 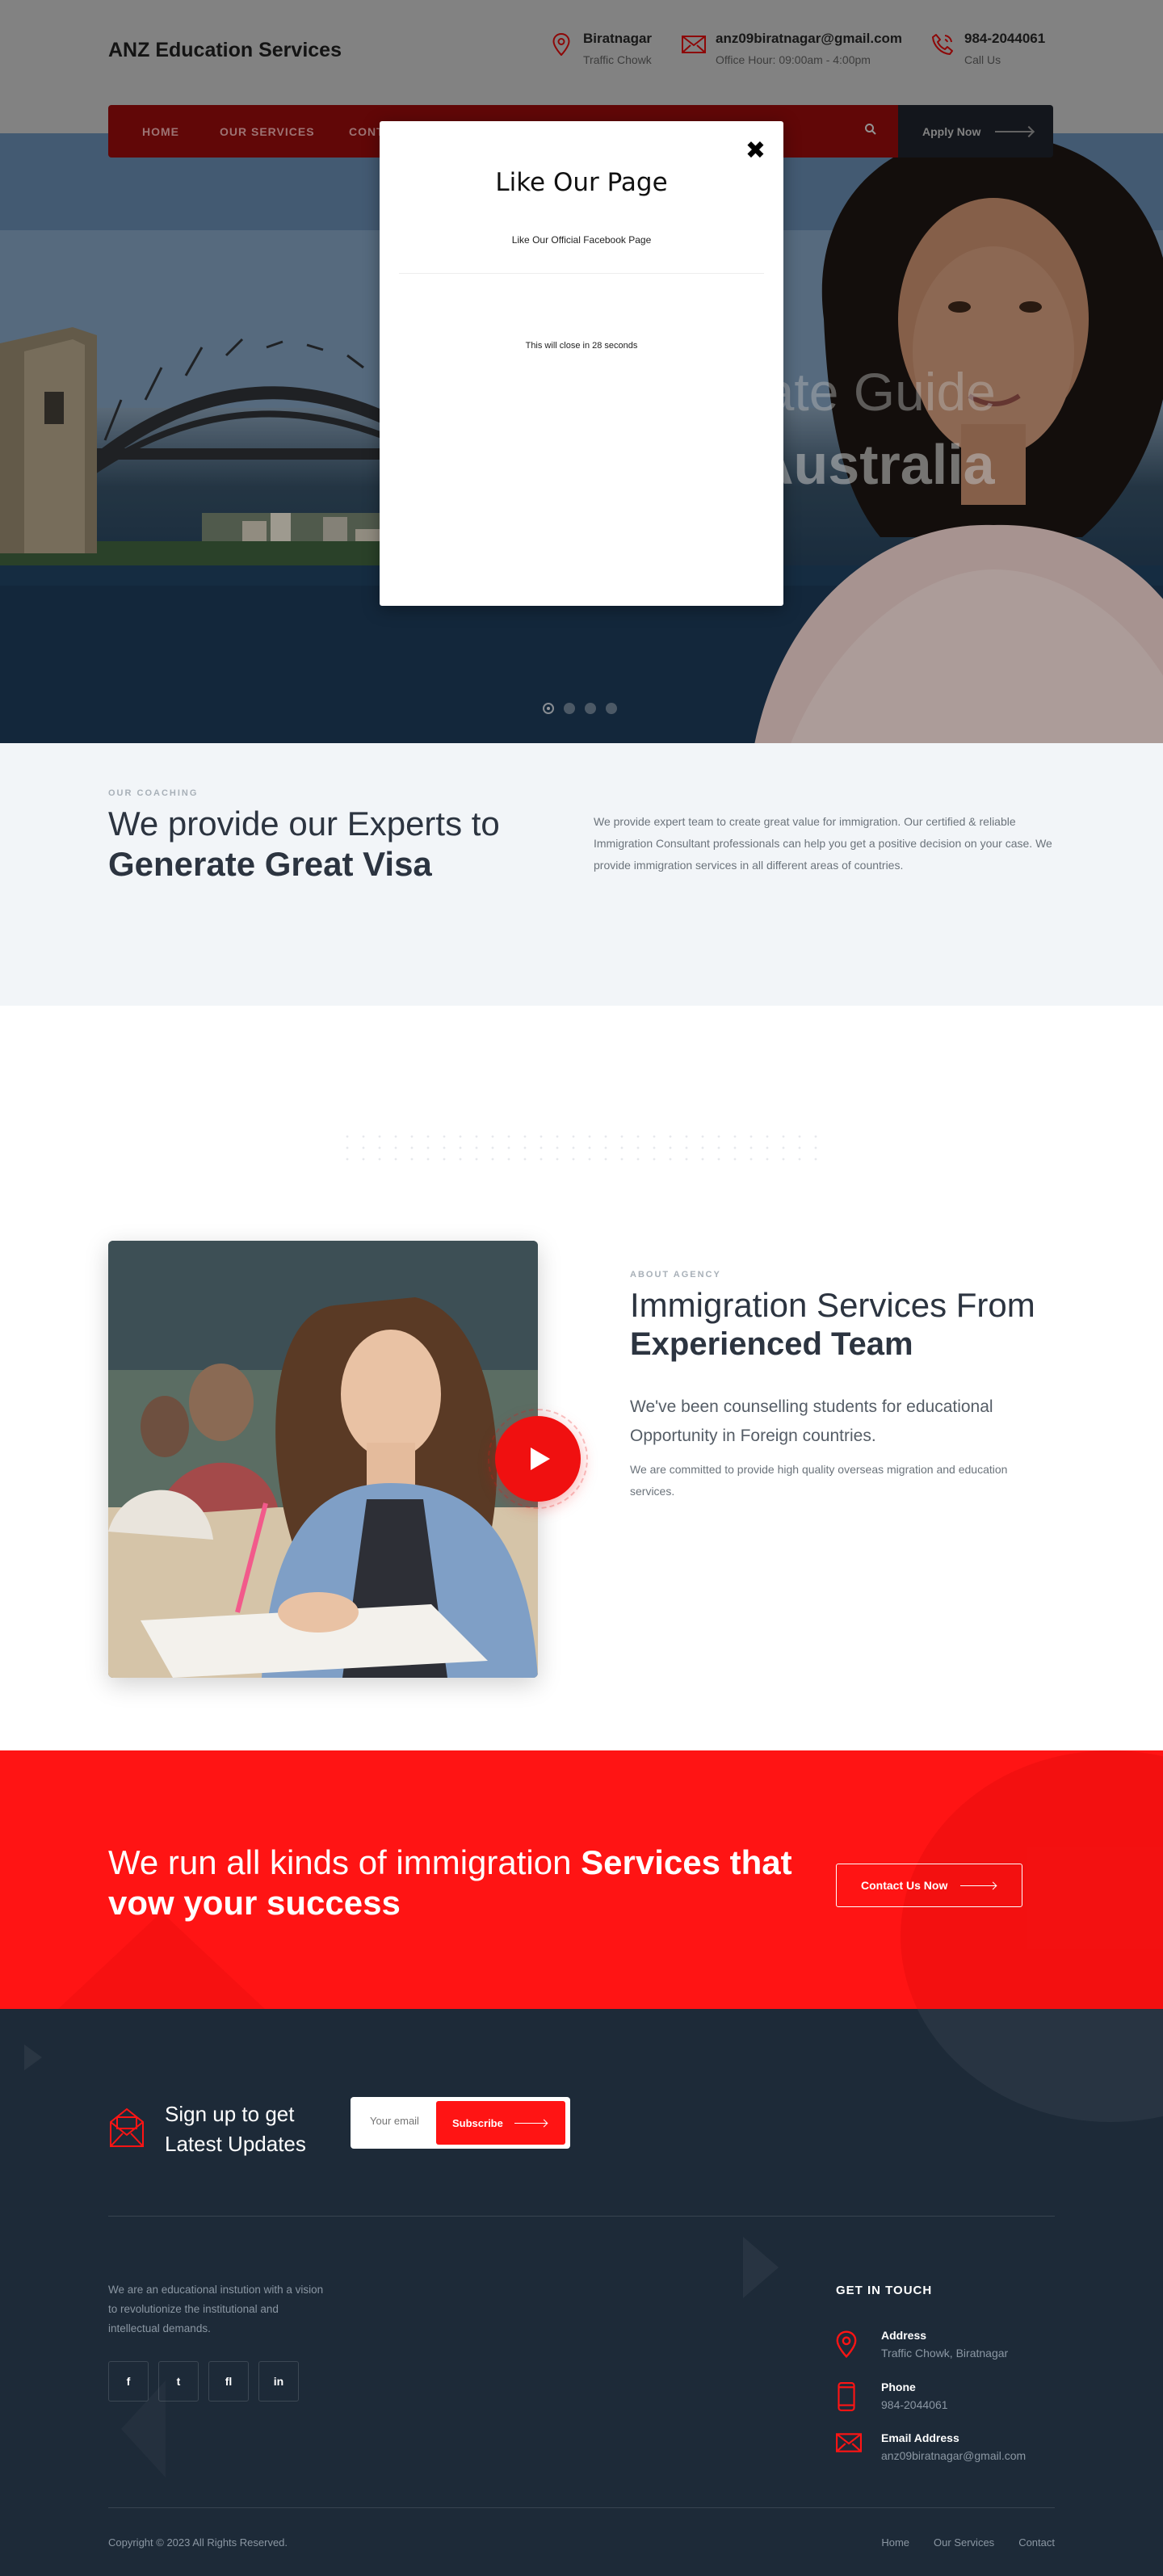 I want to click on coaching-heading-bold: Generate Great Visa, so click(x=270, y=864).